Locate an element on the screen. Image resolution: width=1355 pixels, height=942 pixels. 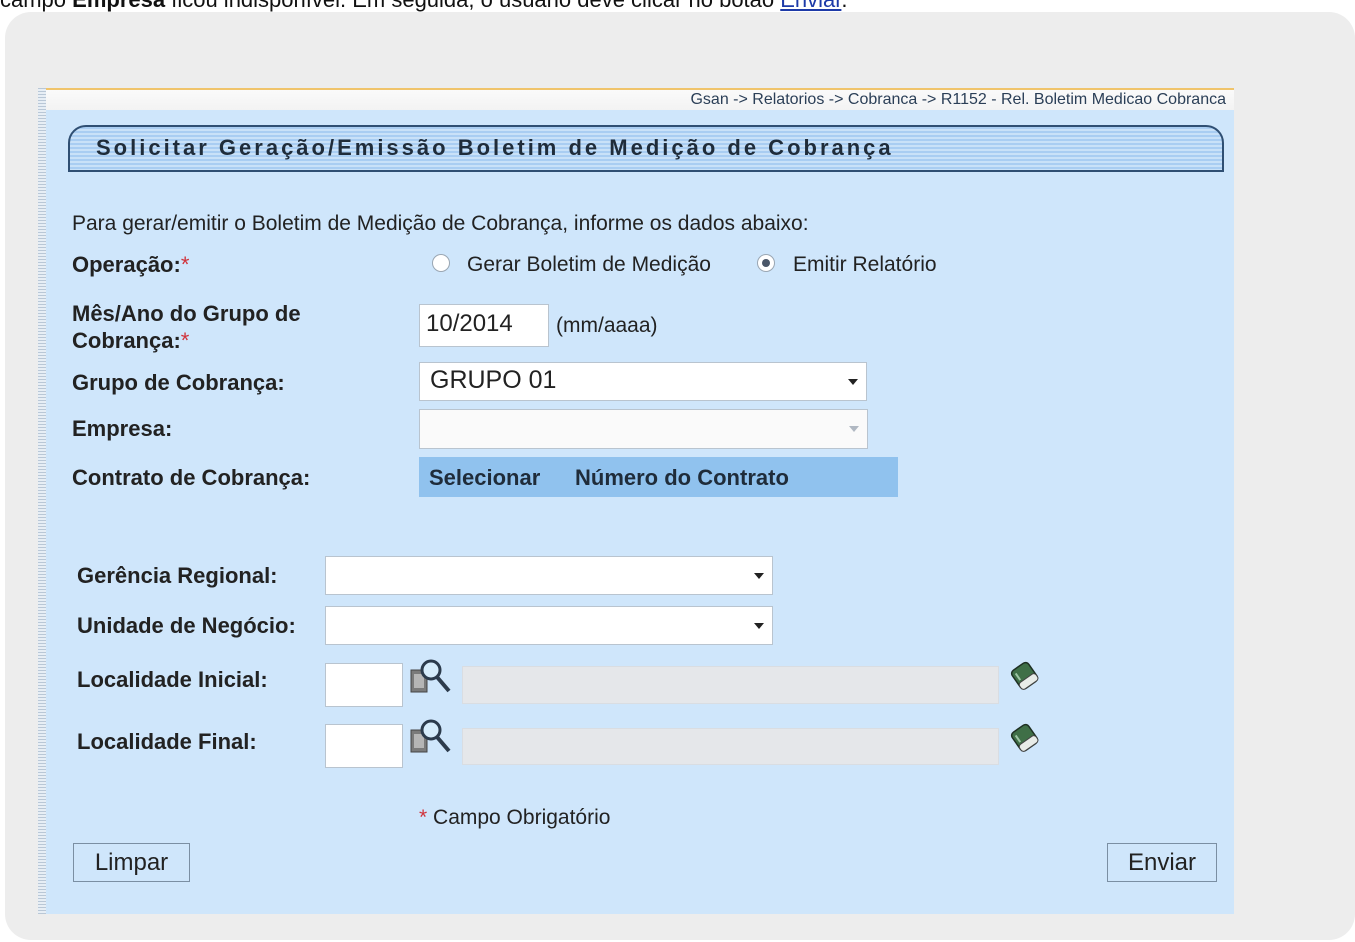
billing-group-label: Grupo de Cobrança: is located at coordinates (178, 382).